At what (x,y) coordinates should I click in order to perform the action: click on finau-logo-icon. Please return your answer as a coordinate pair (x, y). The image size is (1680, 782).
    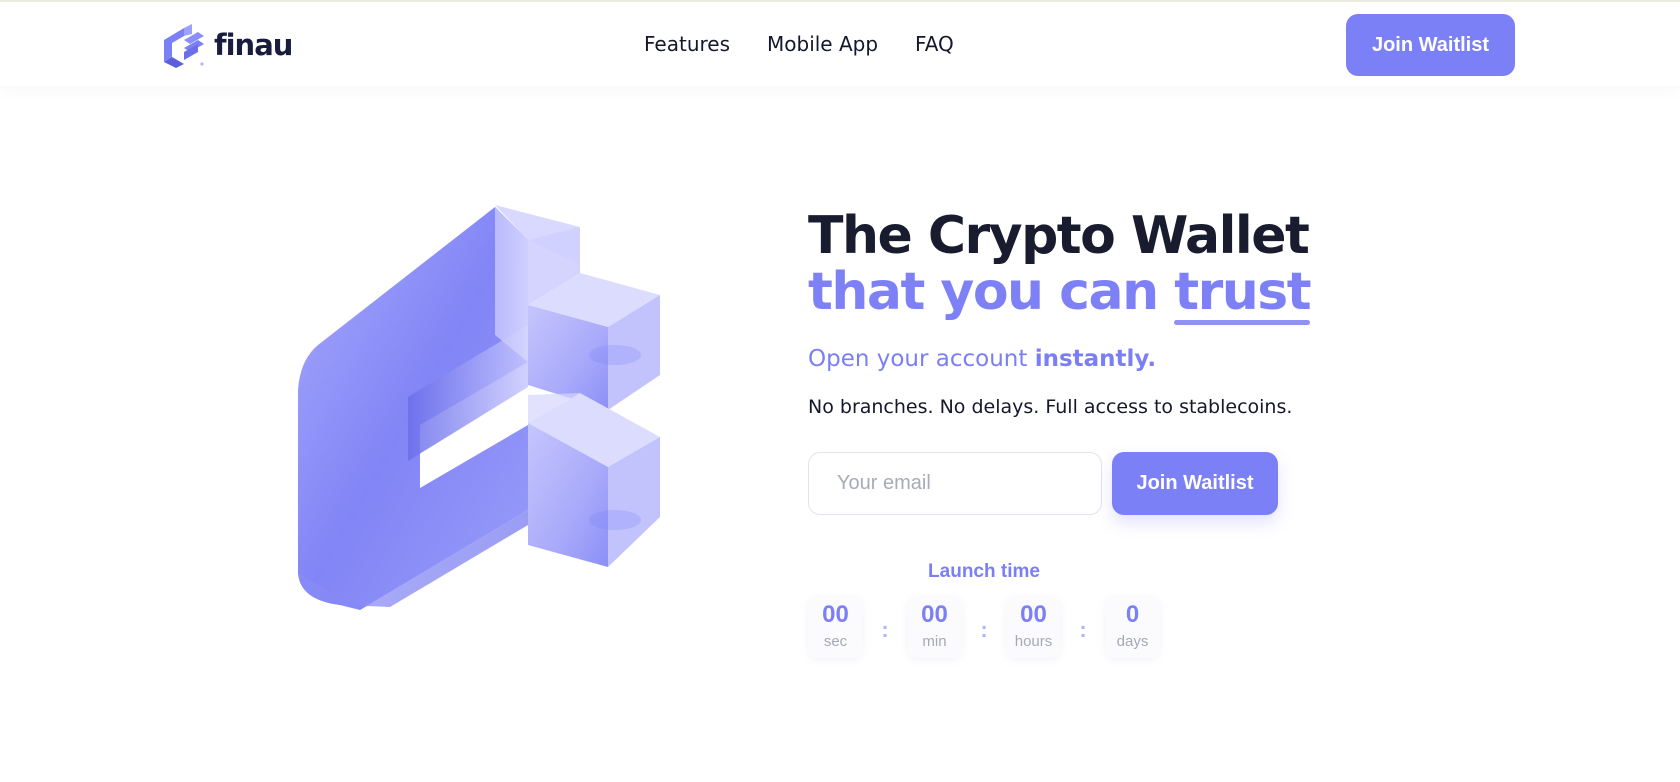
    Looking at the image, I should click on (184, 46).